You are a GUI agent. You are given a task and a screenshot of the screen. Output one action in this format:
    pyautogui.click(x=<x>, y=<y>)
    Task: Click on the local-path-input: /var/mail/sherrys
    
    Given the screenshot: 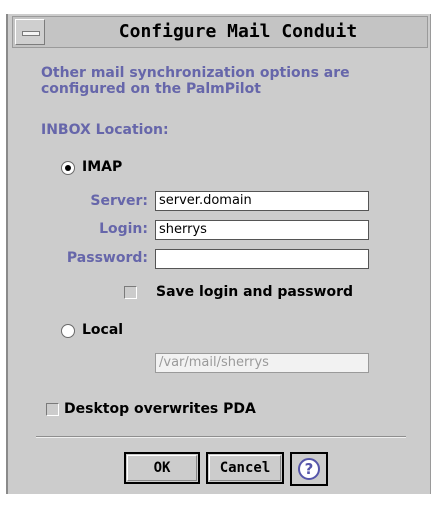 What is the action you would take?
    pyautogui.click(x=262, y=363)
    